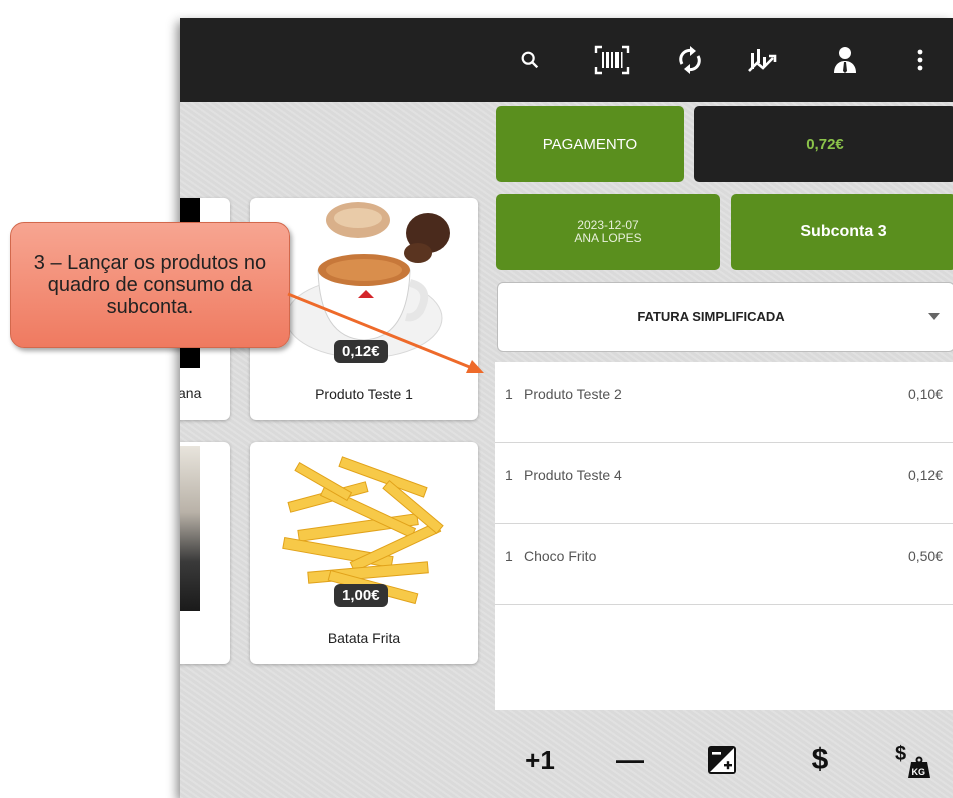  What do you see at coordinates (190, 528) in the screenshot?
I see `product-image` at bounding box center [190, 528].